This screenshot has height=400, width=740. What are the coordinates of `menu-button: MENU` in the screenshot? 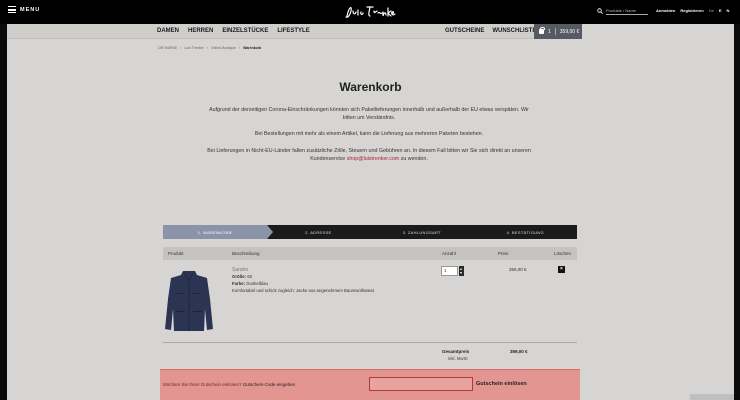 It's located at (24, 9).